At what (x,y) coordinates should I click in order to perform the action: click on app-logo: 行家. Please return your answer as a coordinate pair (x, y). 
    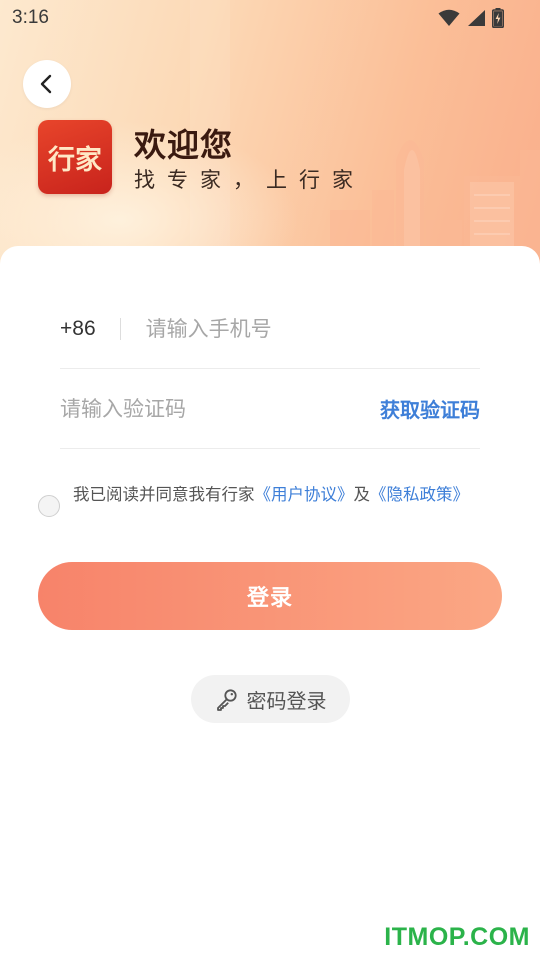
    Looking at the image, I should click on (75, 157).